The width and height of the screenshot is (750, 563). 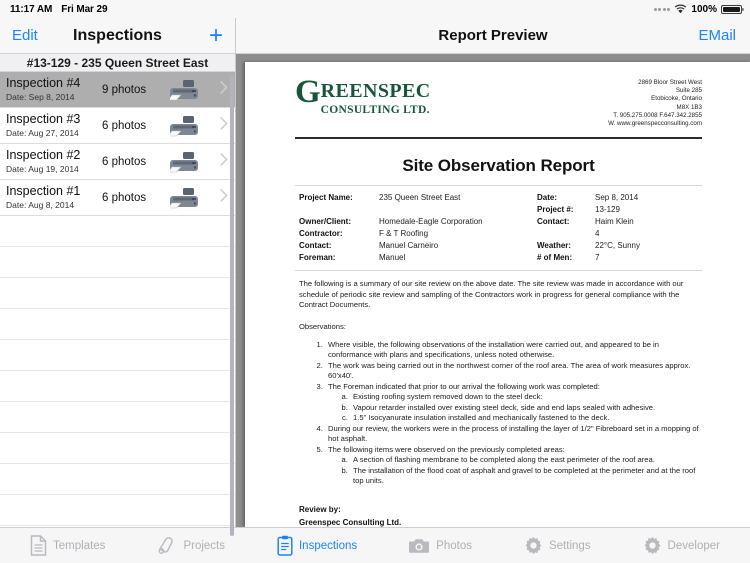 I want to click on info-label: Foreman:, so click(x=317, y=258).